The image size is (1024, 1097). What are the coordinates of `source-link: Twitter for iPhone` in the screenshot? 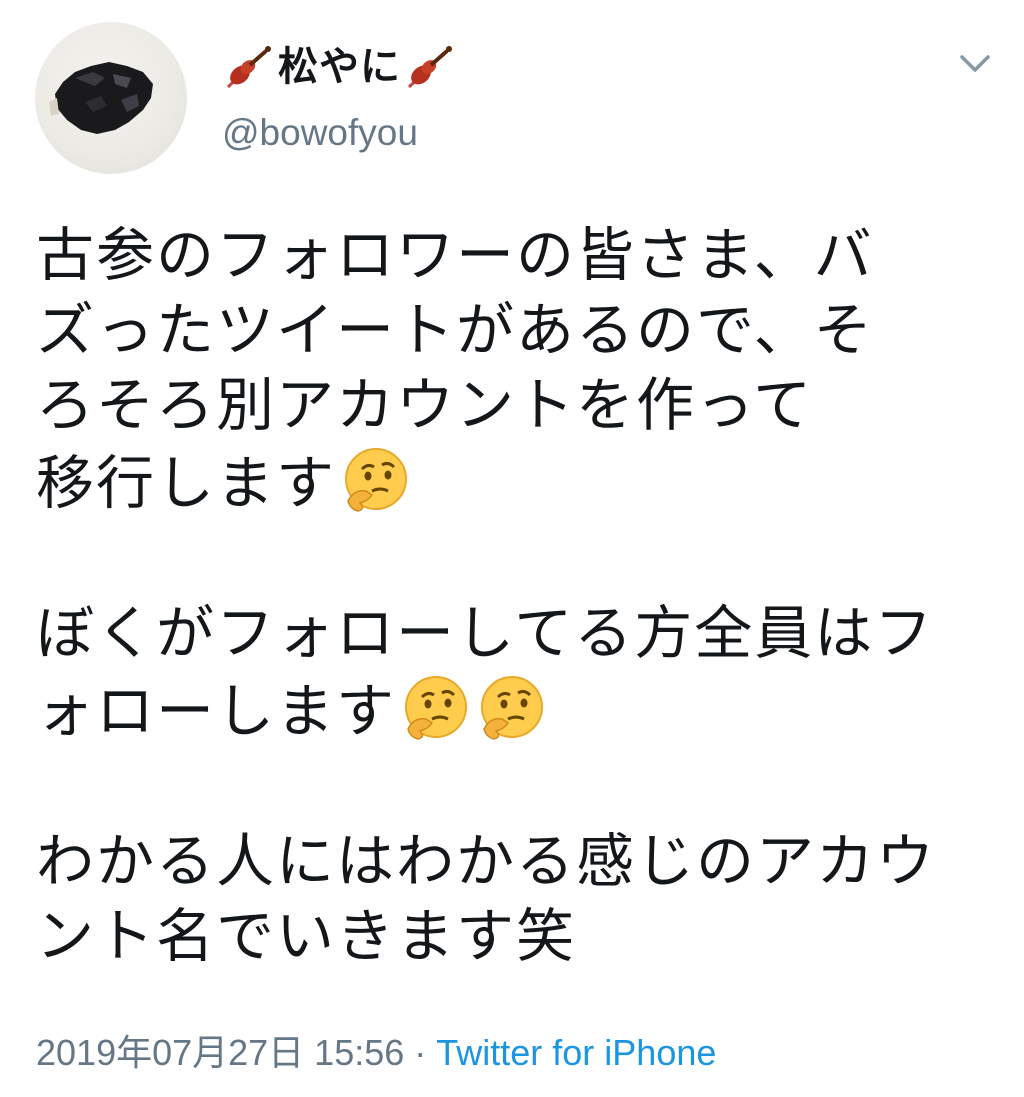 It's located at (576, 1052).